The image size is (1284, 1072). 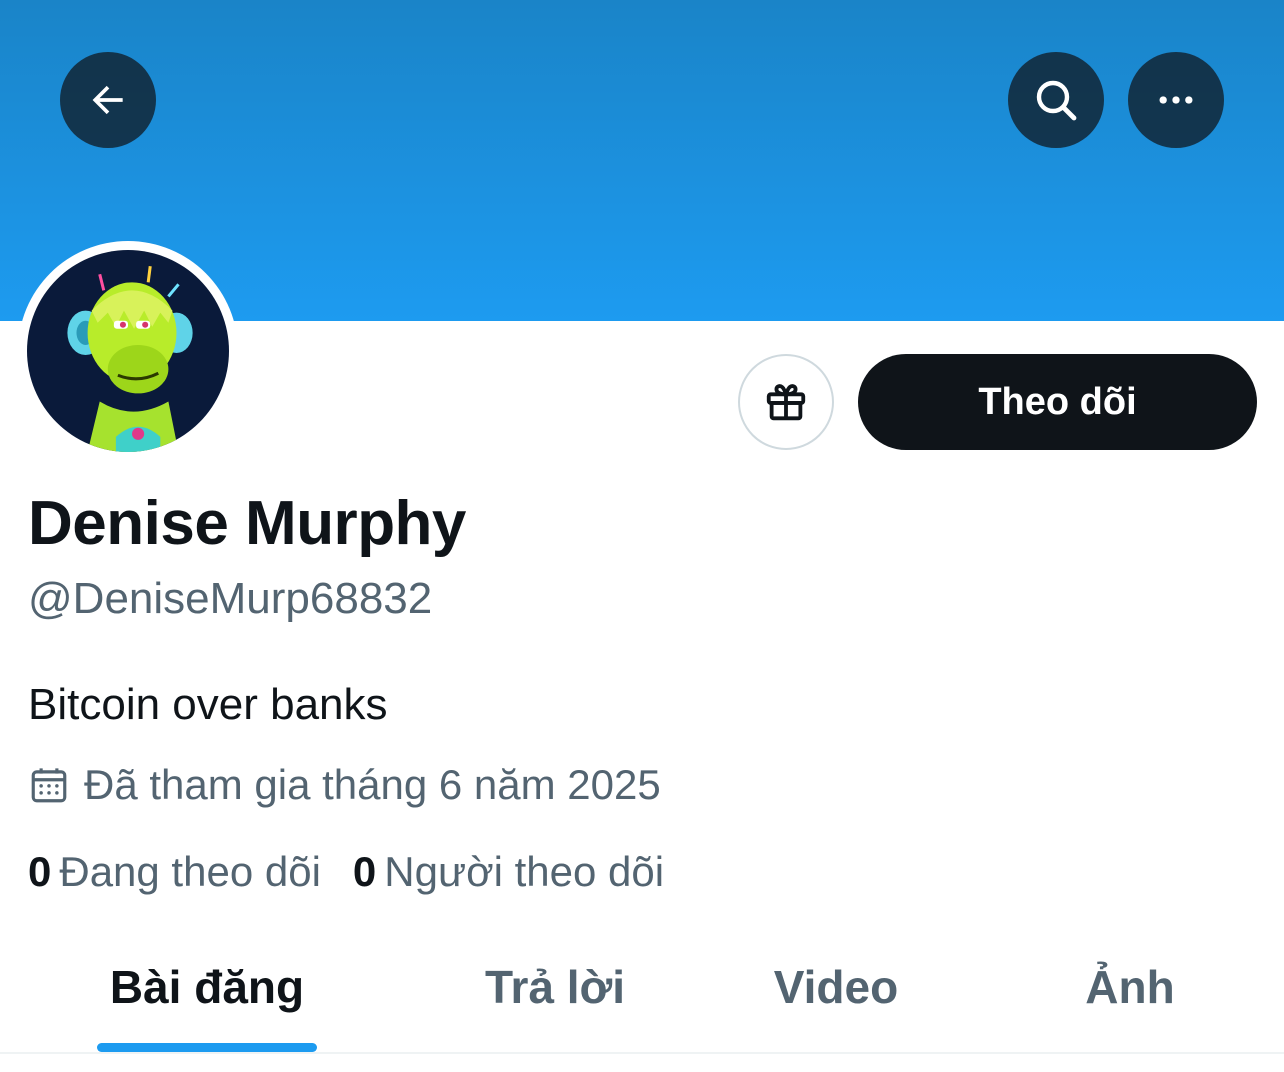 What do you see at coordinates (524, 871) in the screenshot?
I see `followers-label: Người theo dõi` at bounding box center [524, 871].